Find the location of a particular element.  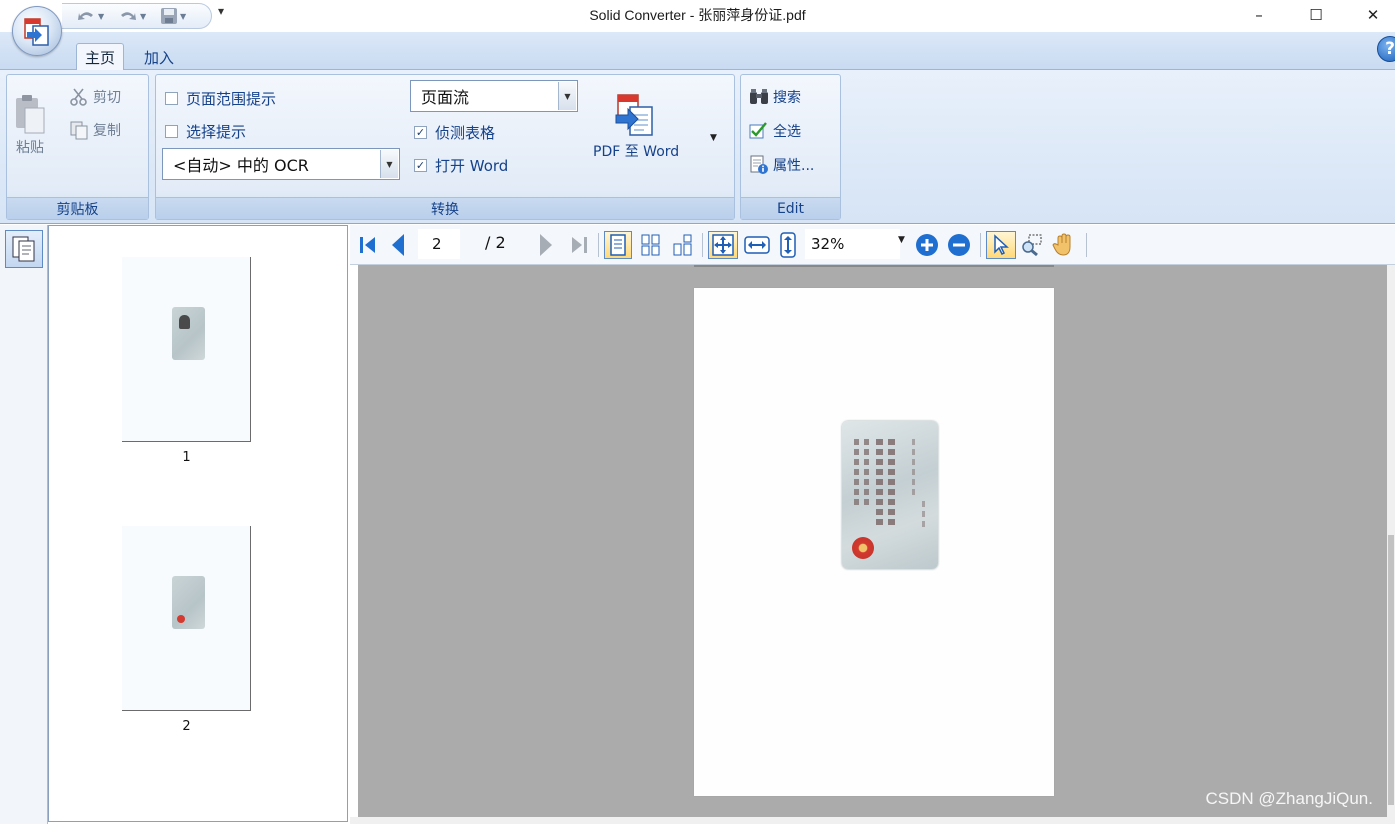

fit-height-button is located at coordinates (788, 245).